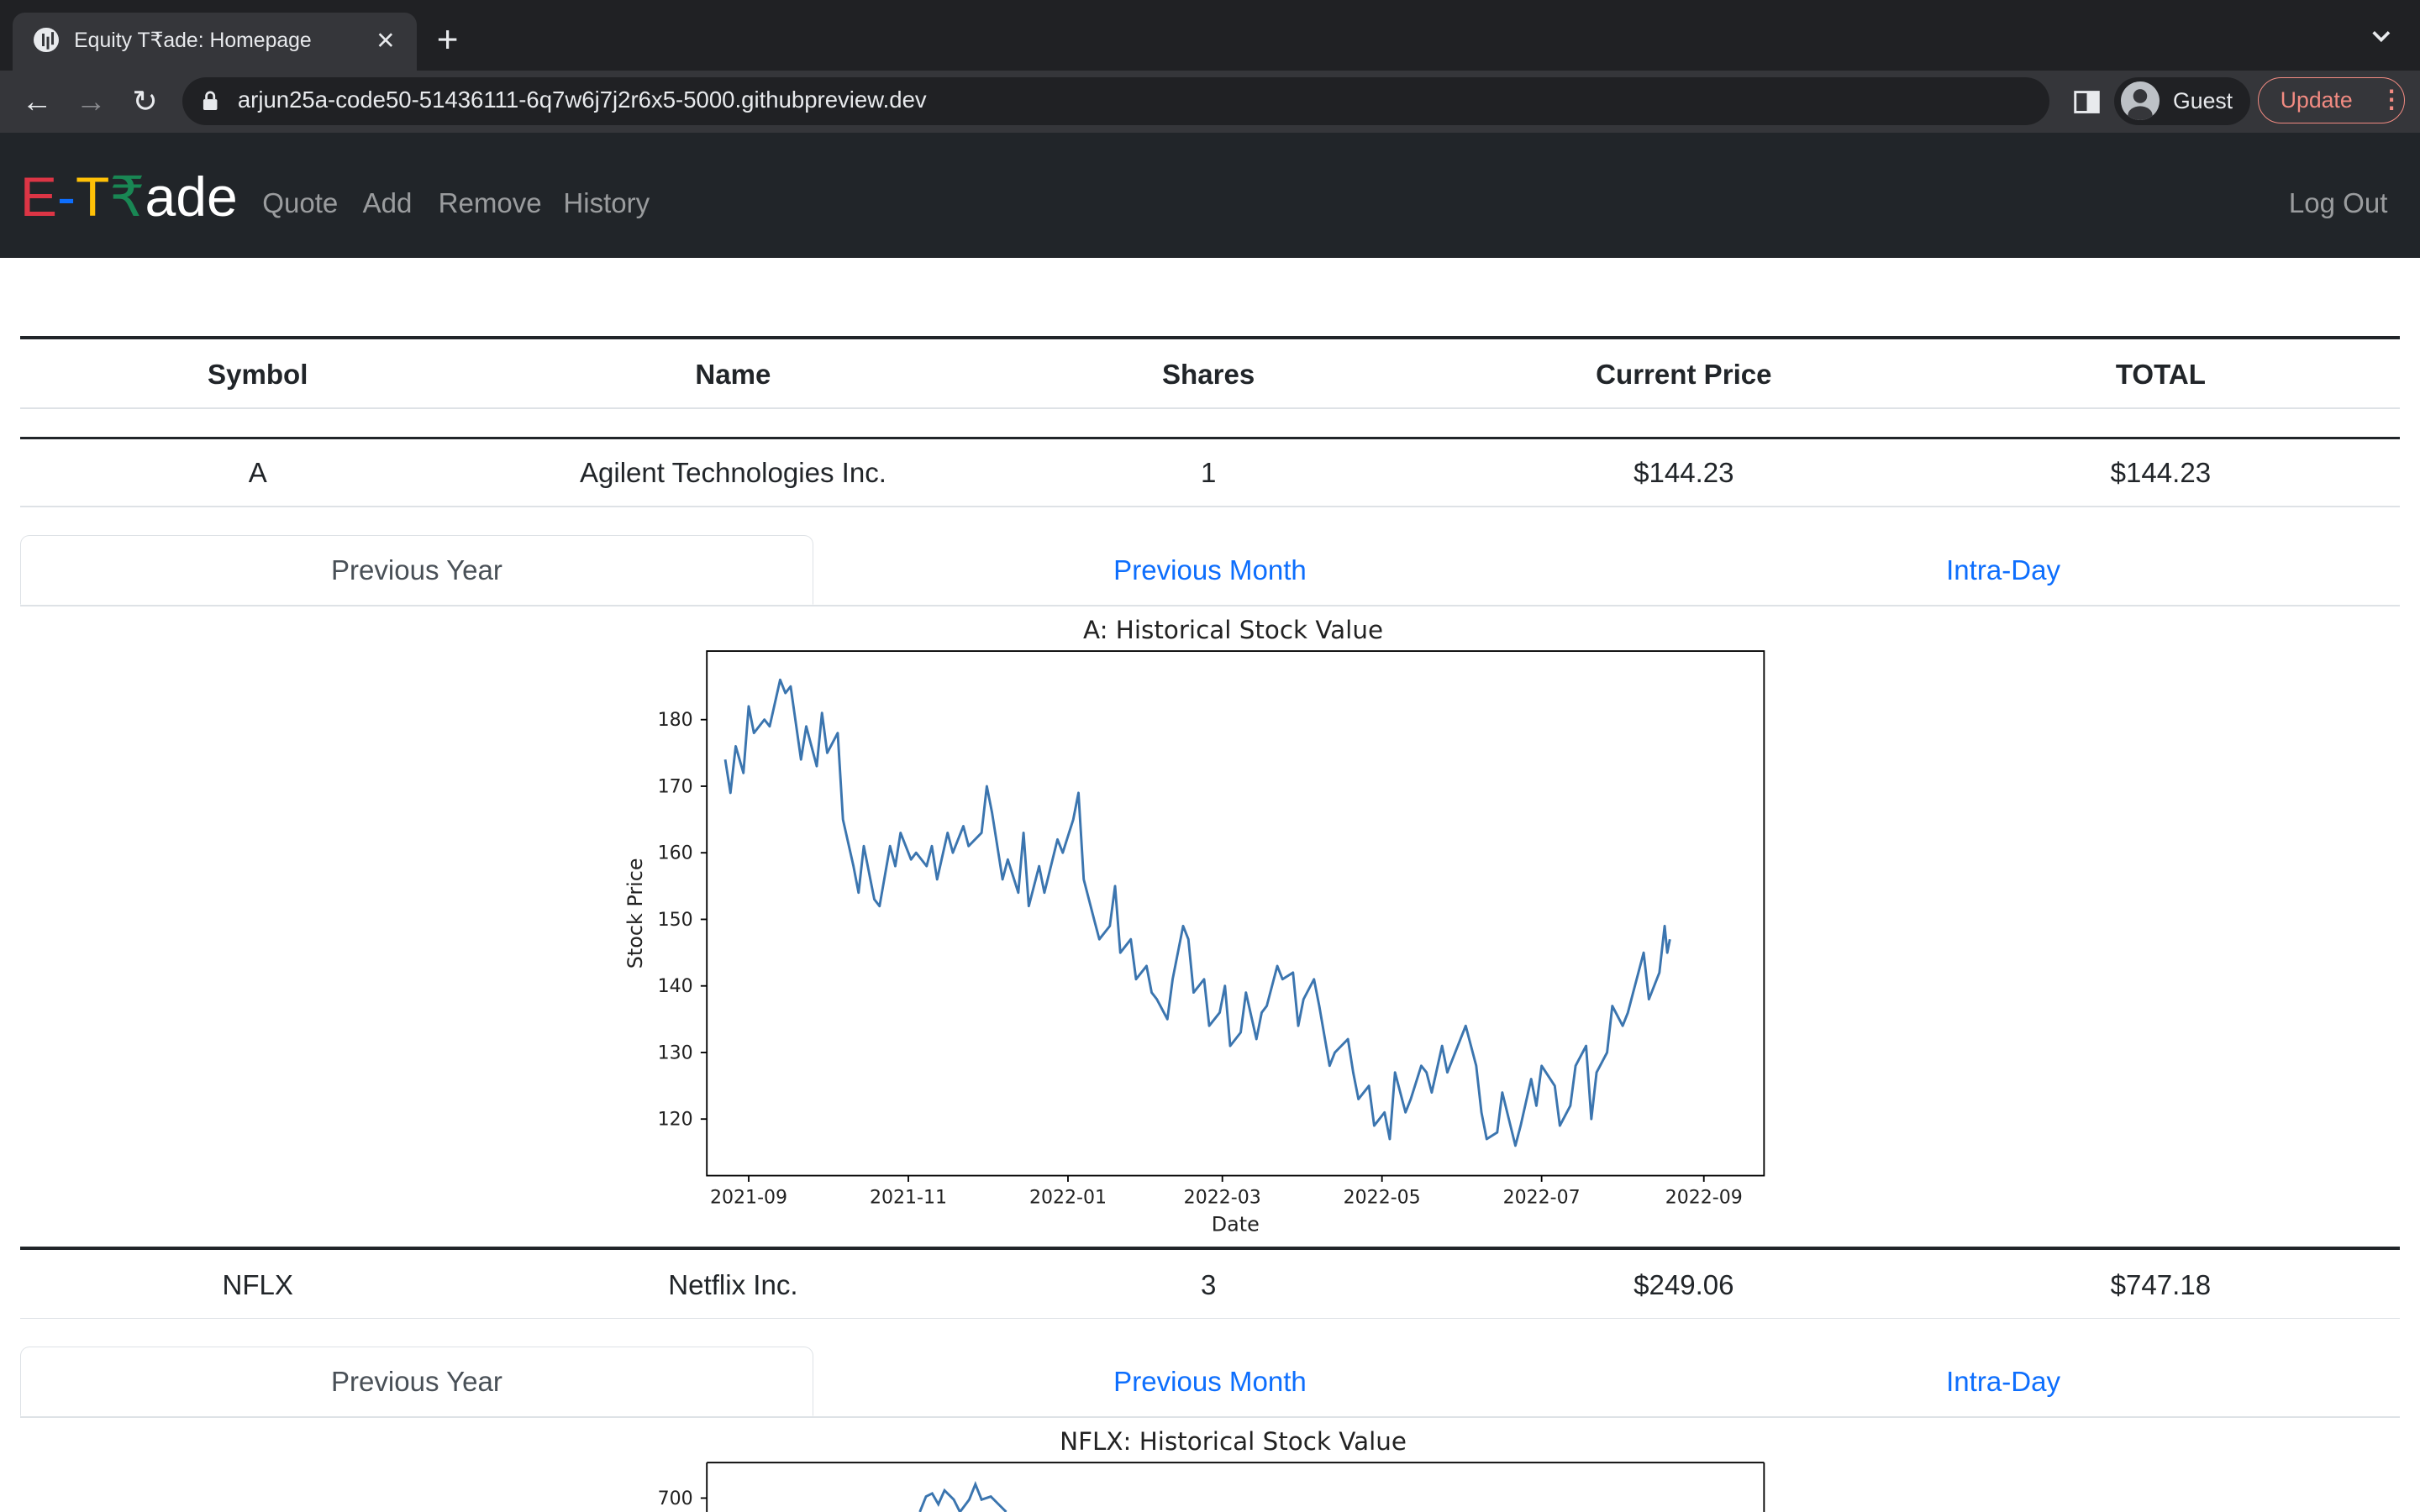 The width and height of the screenshot is (2420, 1512). I want to click on chart-nflx-price-line, so click(962, 1496).